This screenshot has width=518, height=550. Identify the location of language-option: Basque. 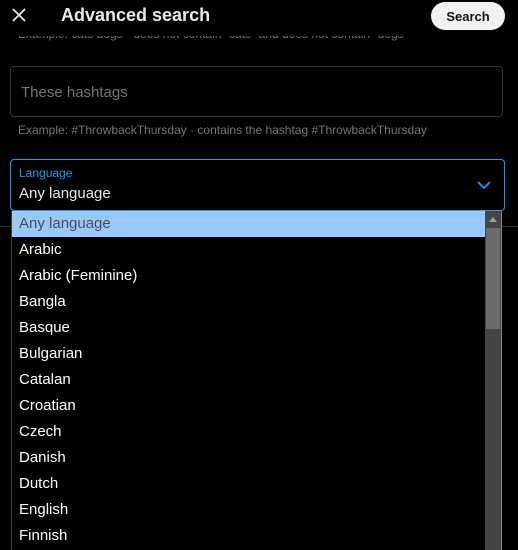
(249, 328).